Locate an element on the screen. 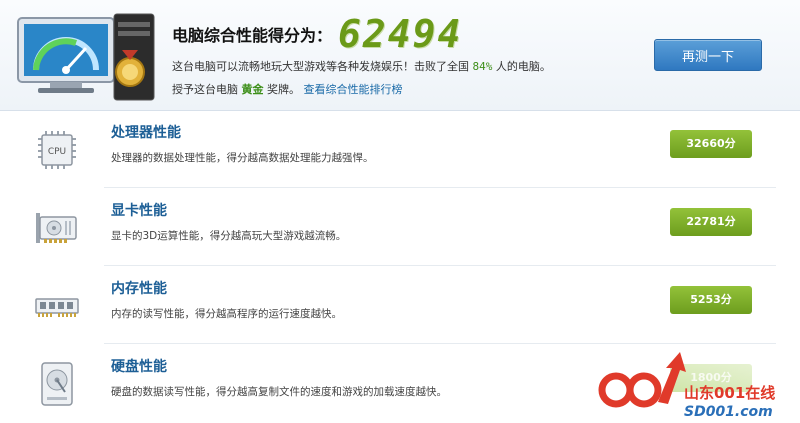 The width and height of the screenshot is (800, 423). watermark-line2: SD001.com is located at coordinates (728, 412).